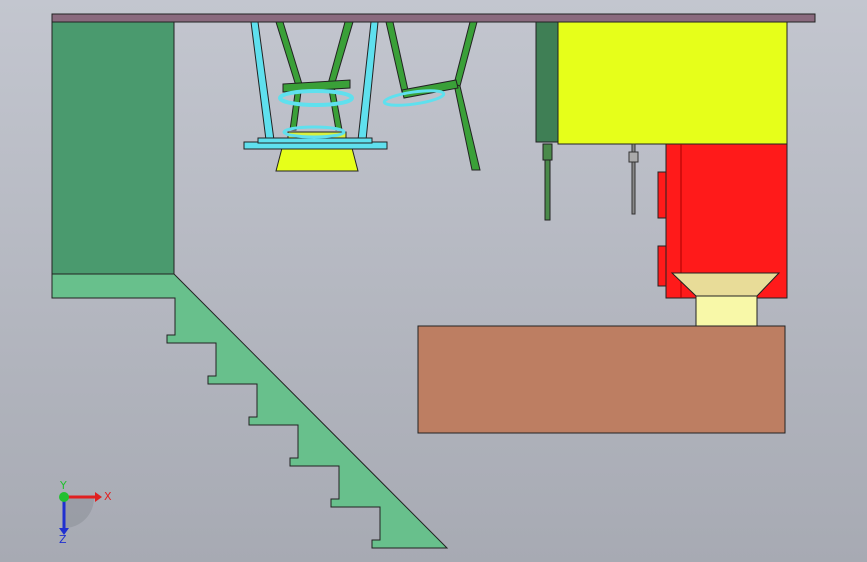 This screenshot has height=562, width=867. I want to click on y-axis-label: Y, so click(63, 485).